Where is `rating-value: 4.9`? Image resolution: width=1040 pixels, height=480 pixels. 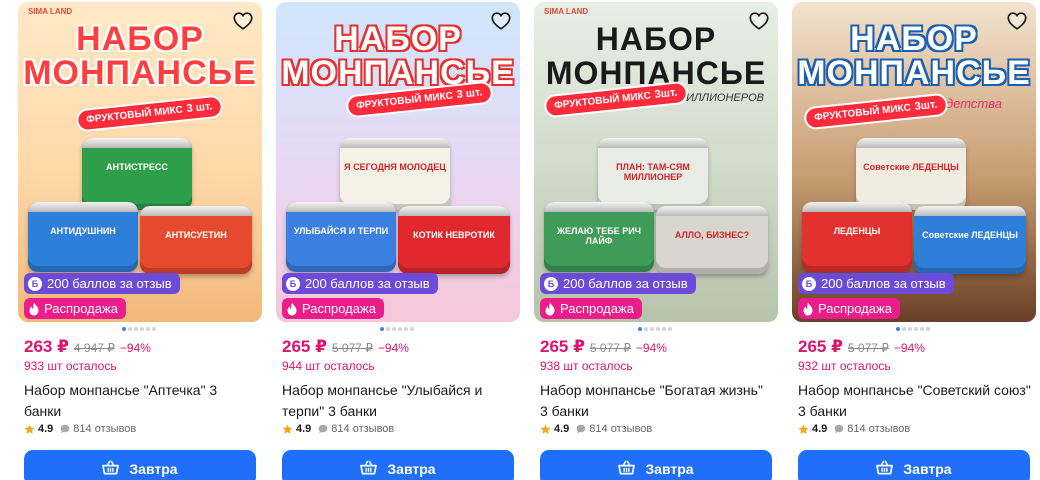 rating-value: 4.9 is located at coordinates (46, 429).